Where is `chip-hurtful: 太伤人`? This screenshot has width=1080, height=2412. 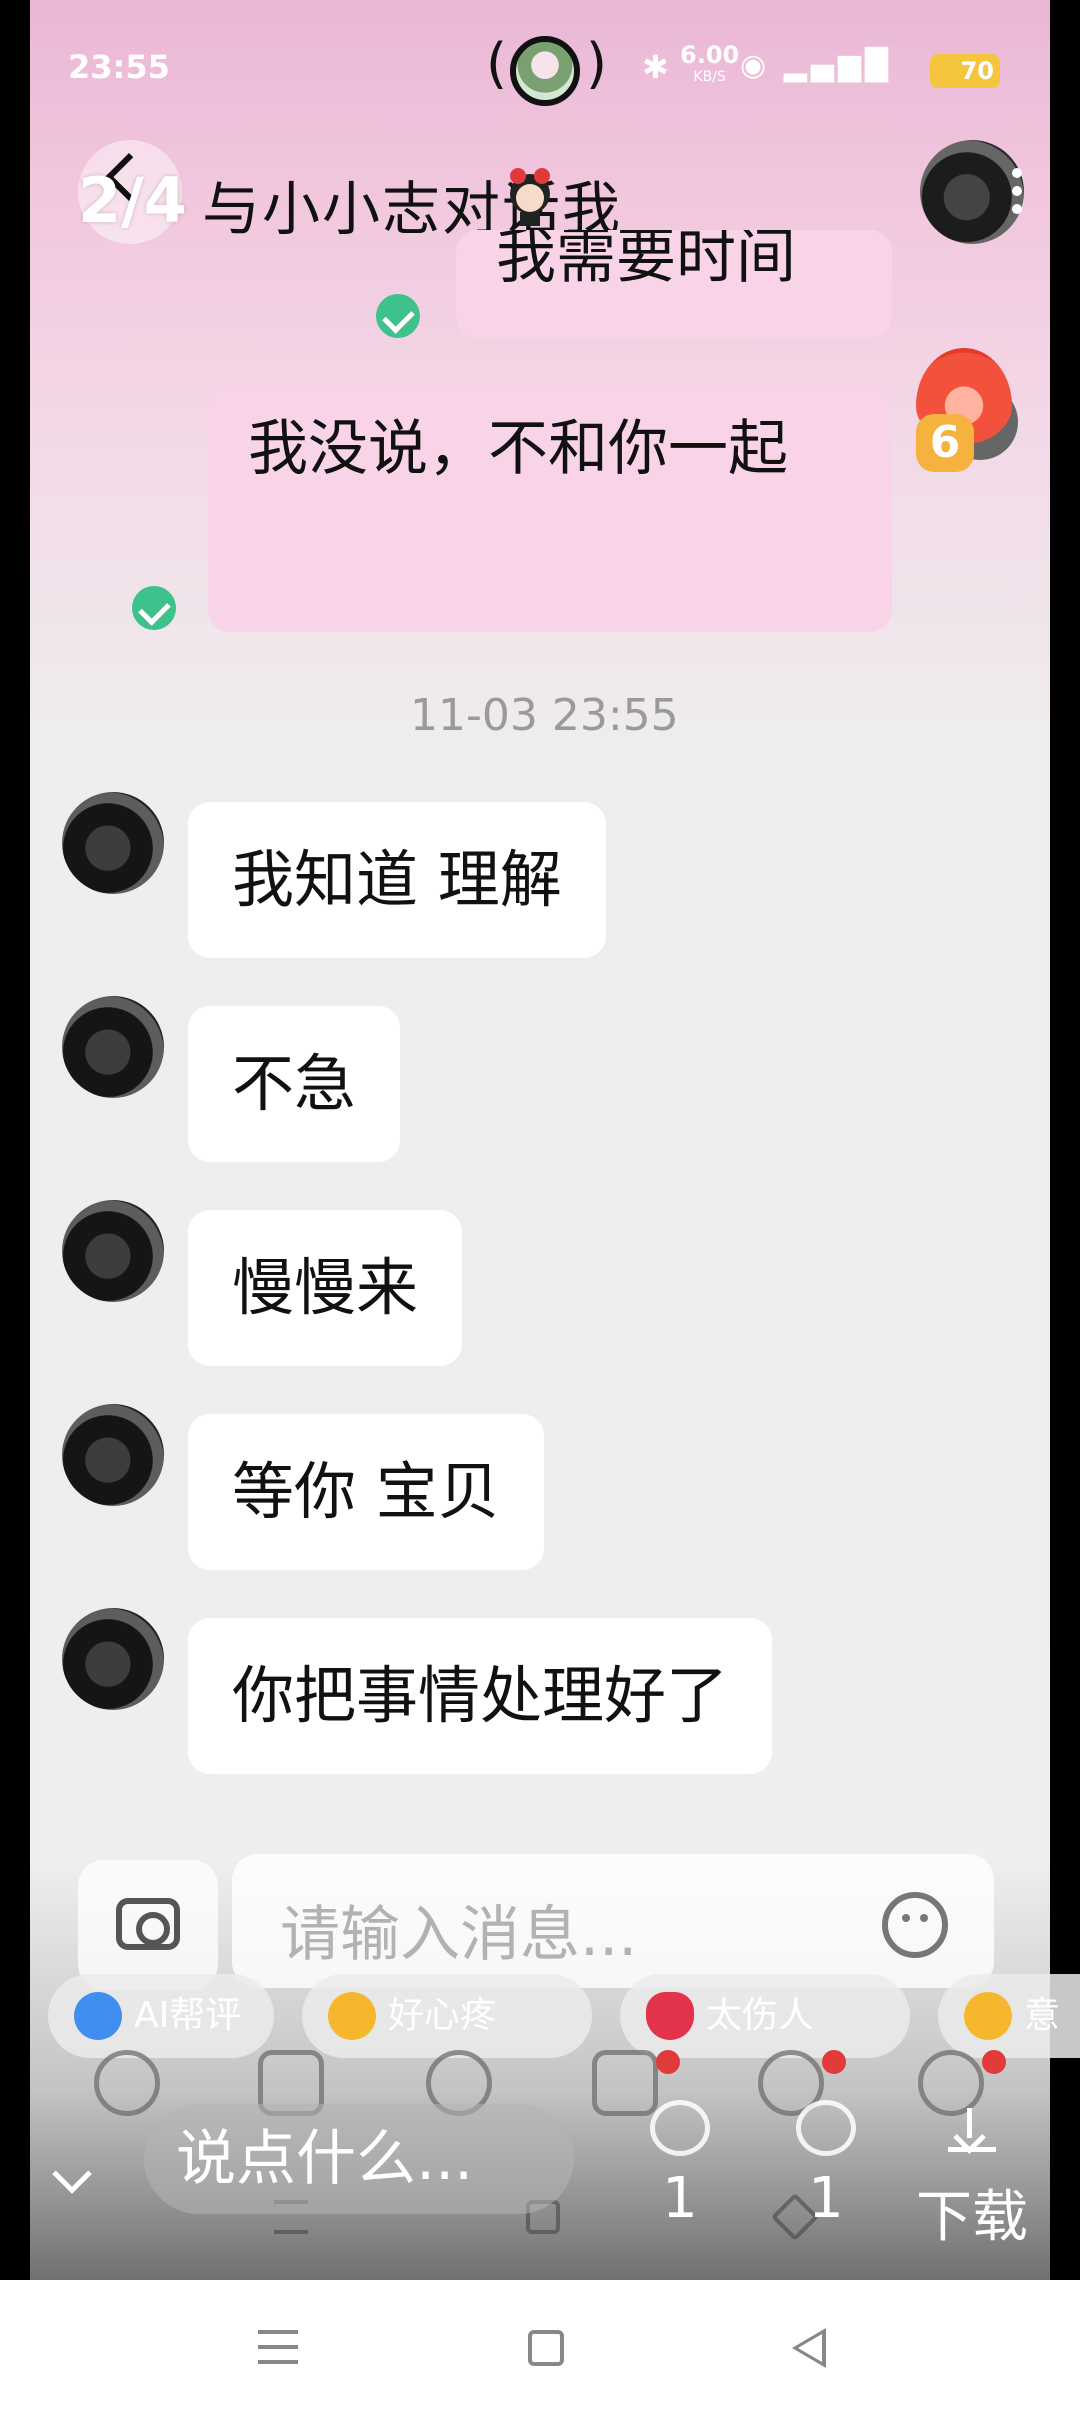 chip-hurtful: 太伤人 is located at coordinates (765, 2016).